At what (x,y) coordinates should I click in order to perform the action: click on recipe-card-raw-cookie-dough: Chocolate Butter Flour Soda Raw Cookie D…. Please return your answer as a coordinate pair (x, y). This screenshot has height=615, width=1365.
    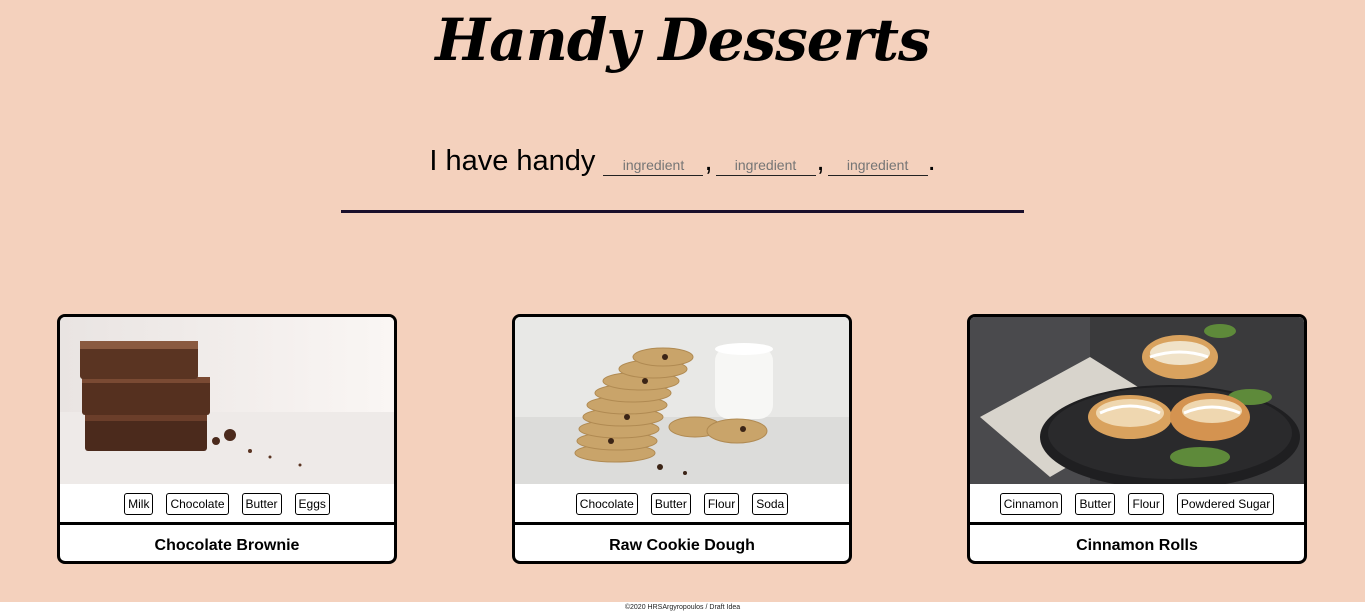
    Looking at the image, I should click on (682, 439).